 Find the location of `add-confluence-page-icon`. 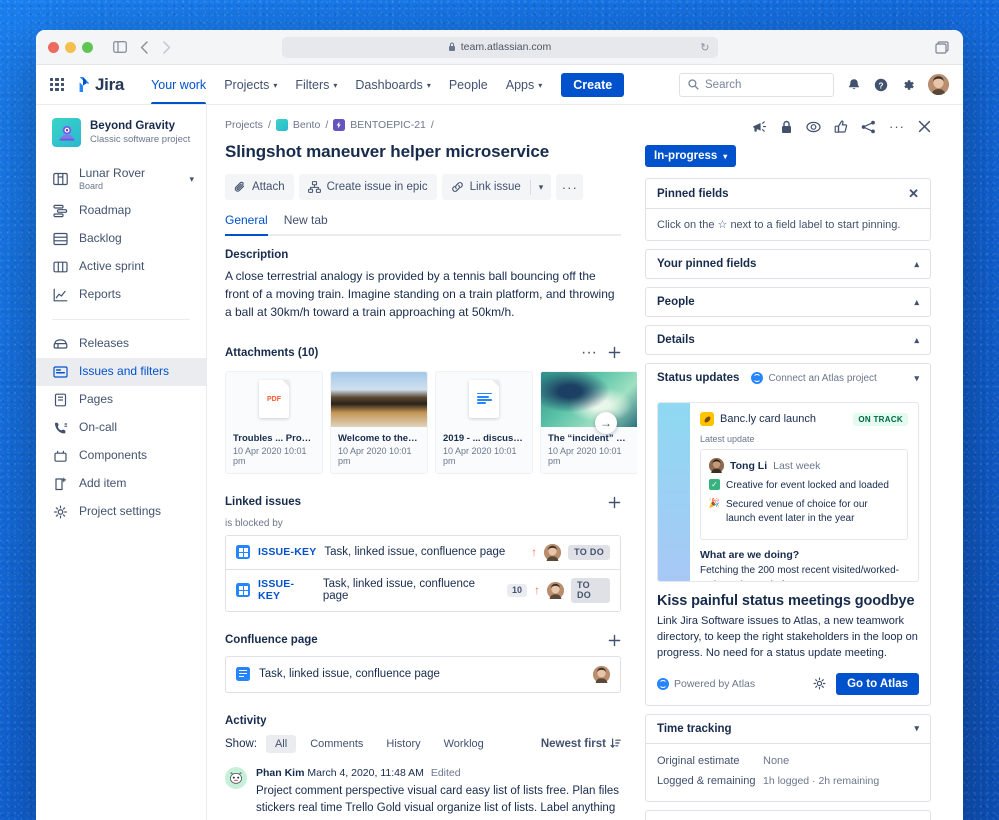

add-confluence-page-icon is located at coordinates (614, 640).